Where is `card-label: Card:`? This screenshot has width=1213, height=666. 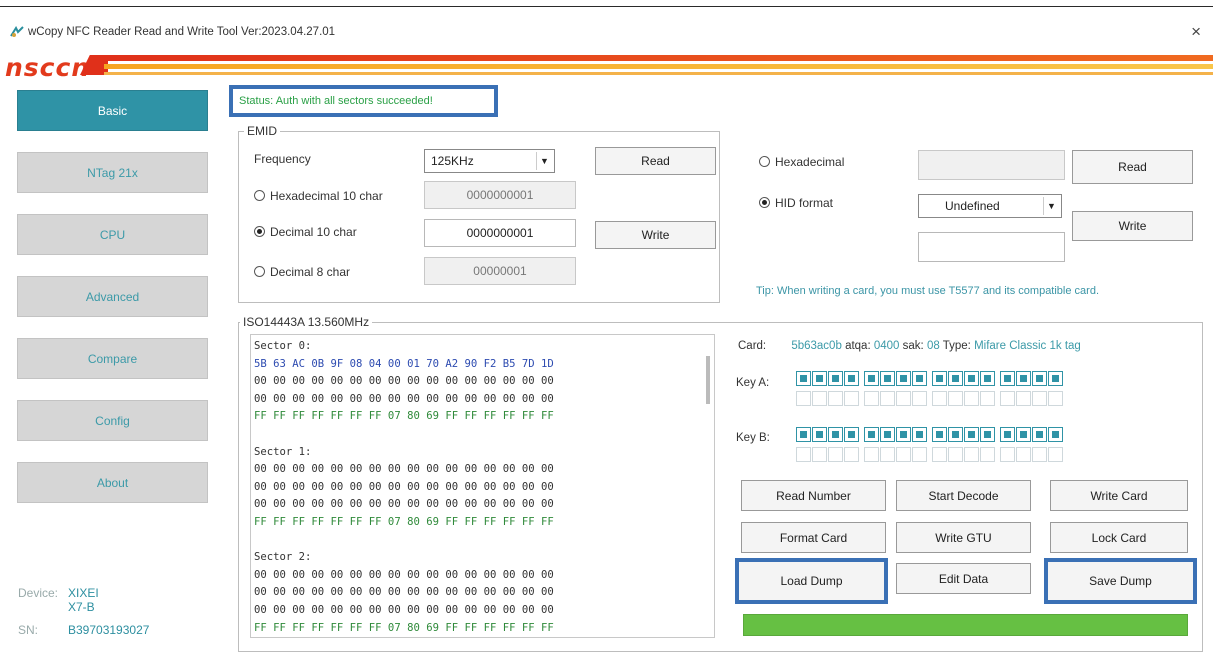 card-label: Card: is located at coordinates (752, 346).